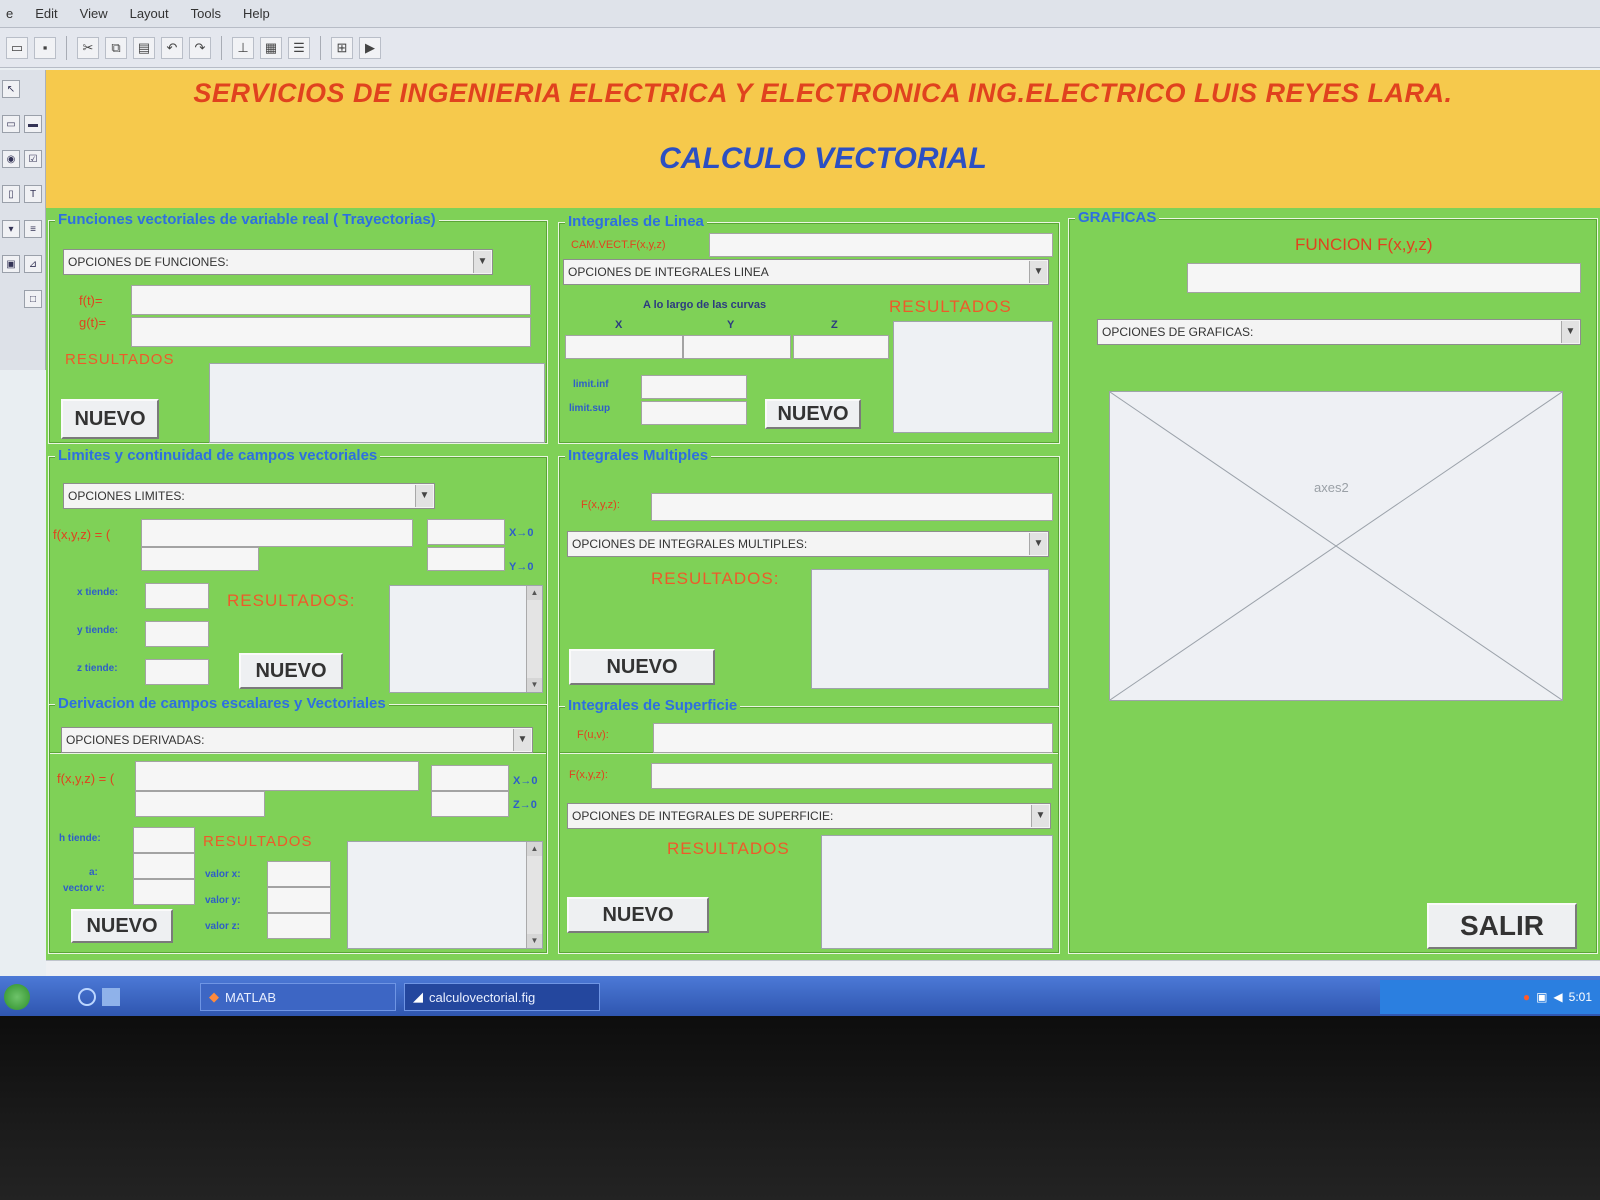 Image resolution: width=1600 pixels, height=1200 pixels. I want to click on x-tiende-input, so click(177, 596).